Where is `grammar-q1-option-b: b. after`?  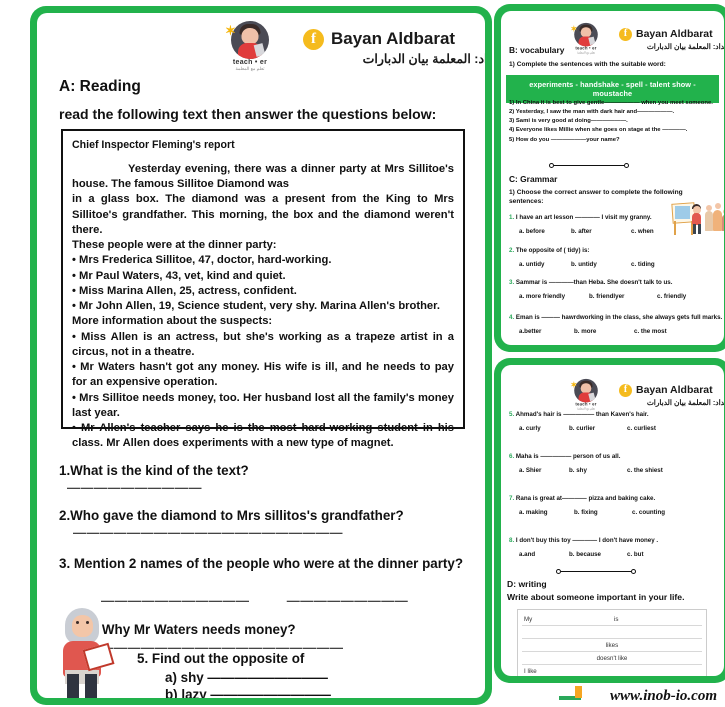
grammar-q1-option-b: b. after is located at coordinates (601, 231).